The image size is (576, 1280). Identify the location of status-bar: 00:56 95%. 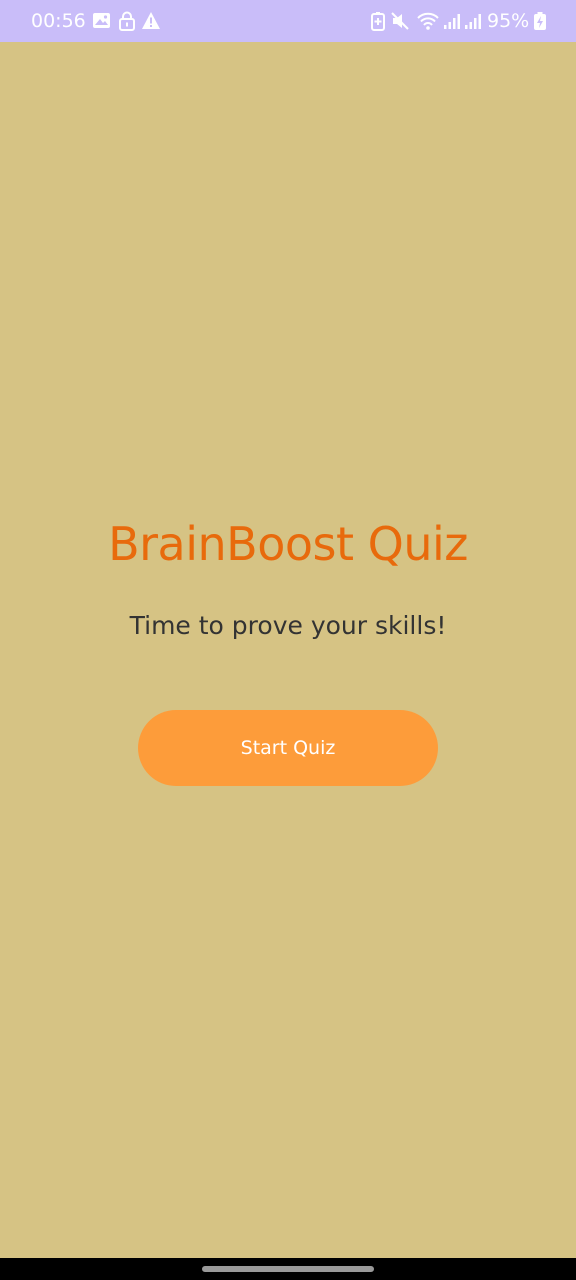
(288, 21).